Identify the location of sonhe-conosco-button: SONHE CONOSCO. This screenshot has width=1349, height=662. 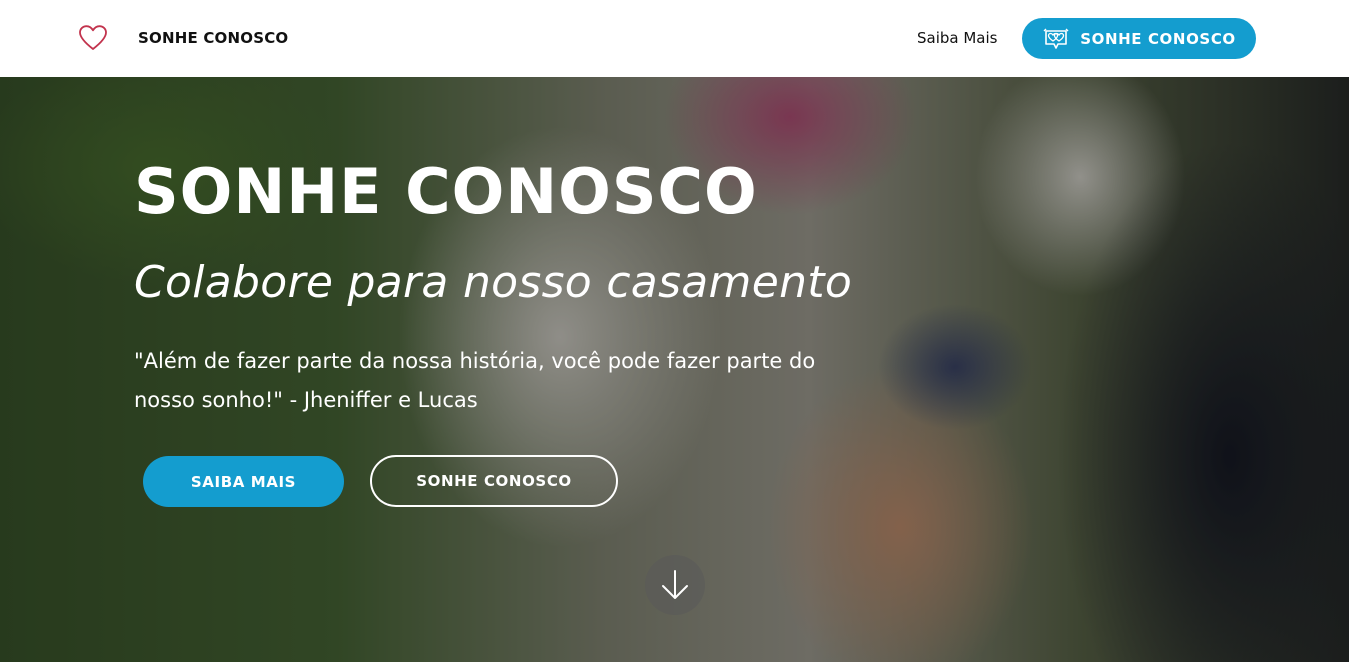
(494, 481).